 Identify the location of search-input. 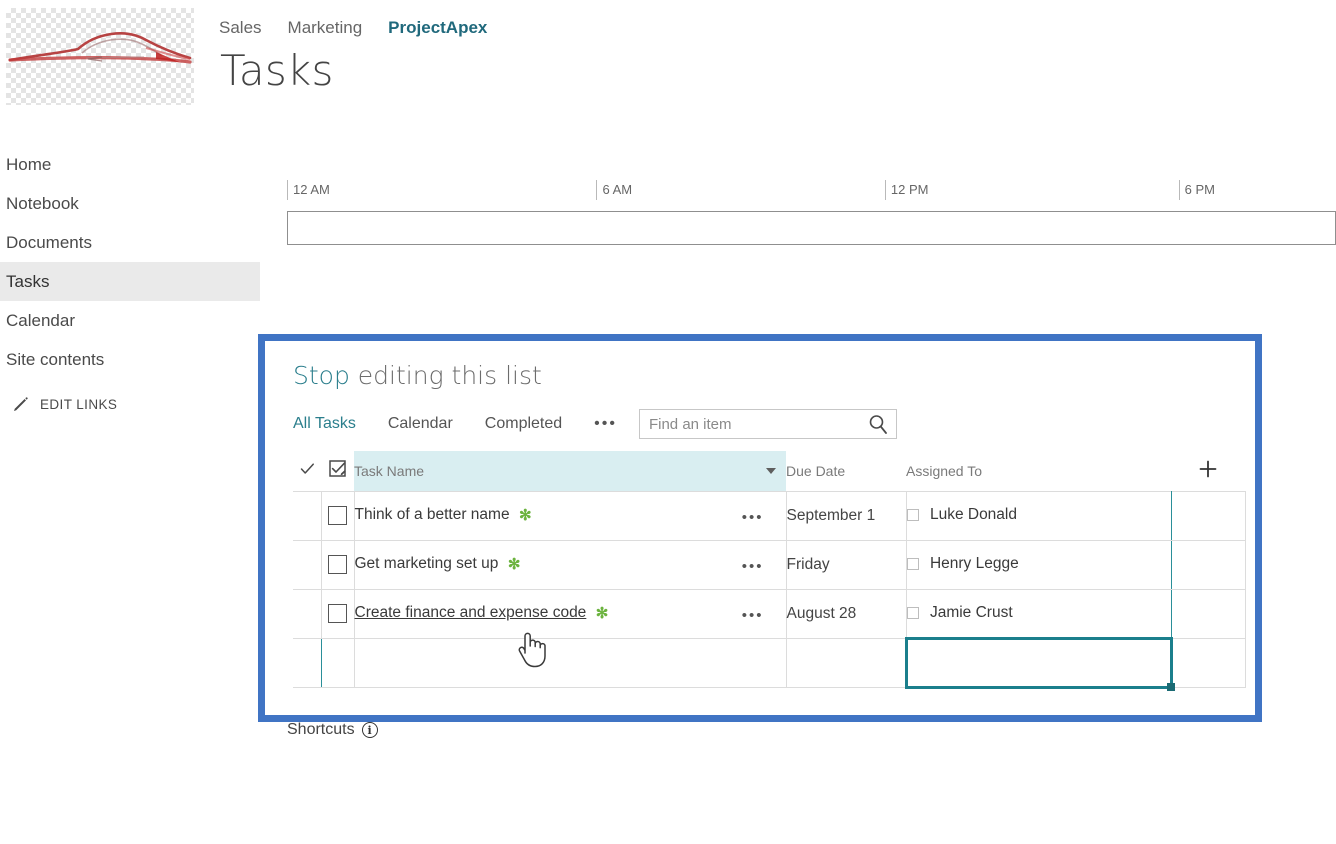
(767, 424).